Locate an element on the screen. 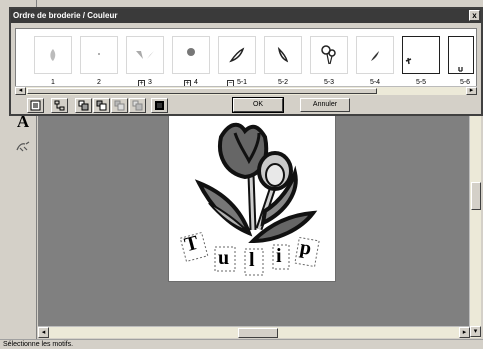 Image resolution: width=483 pixels, height=349 pixels. scroll-left-button: ◂ is located at coordinates (43, 332).